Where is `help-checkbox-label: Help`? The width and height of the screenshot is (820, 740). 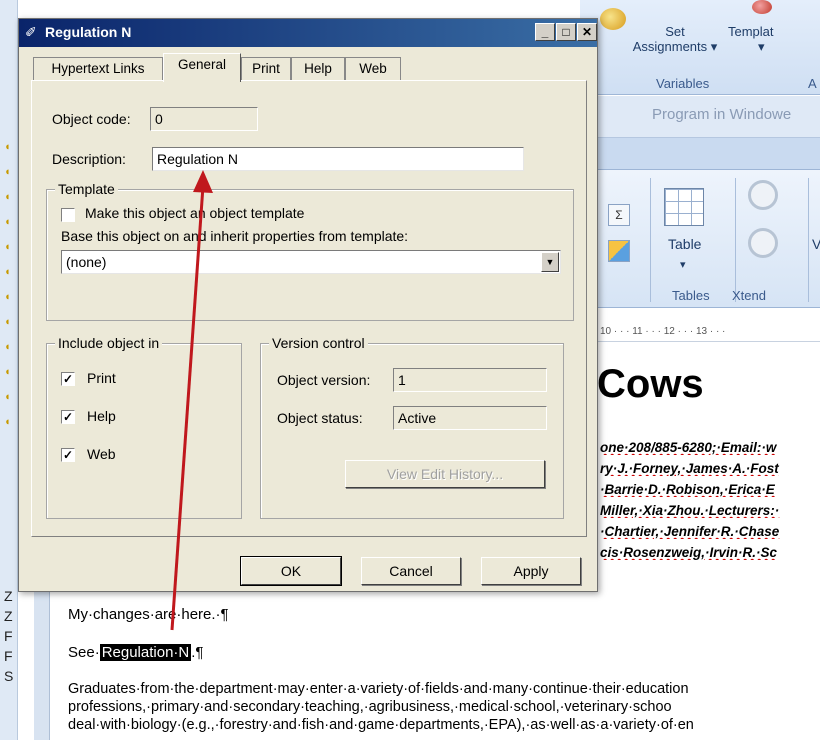
help-checkbox-label: Help is located at coordinates (101, 416).